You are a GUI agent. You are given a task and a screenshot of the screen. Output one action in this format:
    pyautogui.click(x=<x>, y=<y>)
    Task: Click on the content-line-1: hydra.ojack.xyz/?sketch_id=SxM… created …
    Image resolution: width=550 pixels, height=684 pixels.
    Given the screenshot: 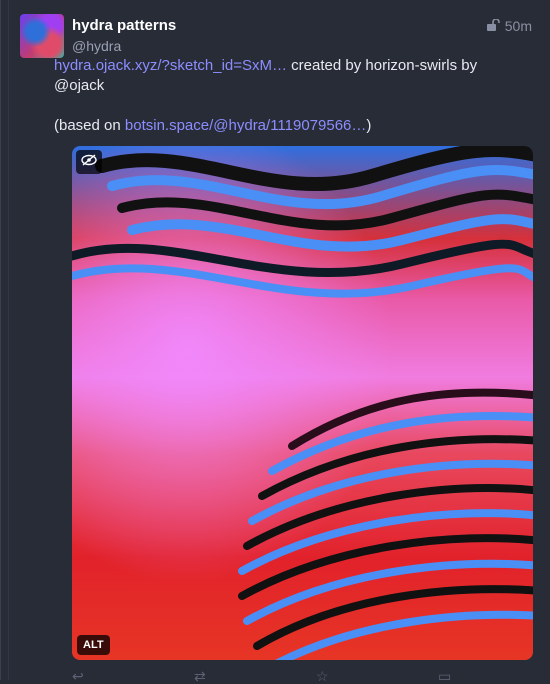 What is the action you would take?
    pyautogui.click(x=289, y=76)
    